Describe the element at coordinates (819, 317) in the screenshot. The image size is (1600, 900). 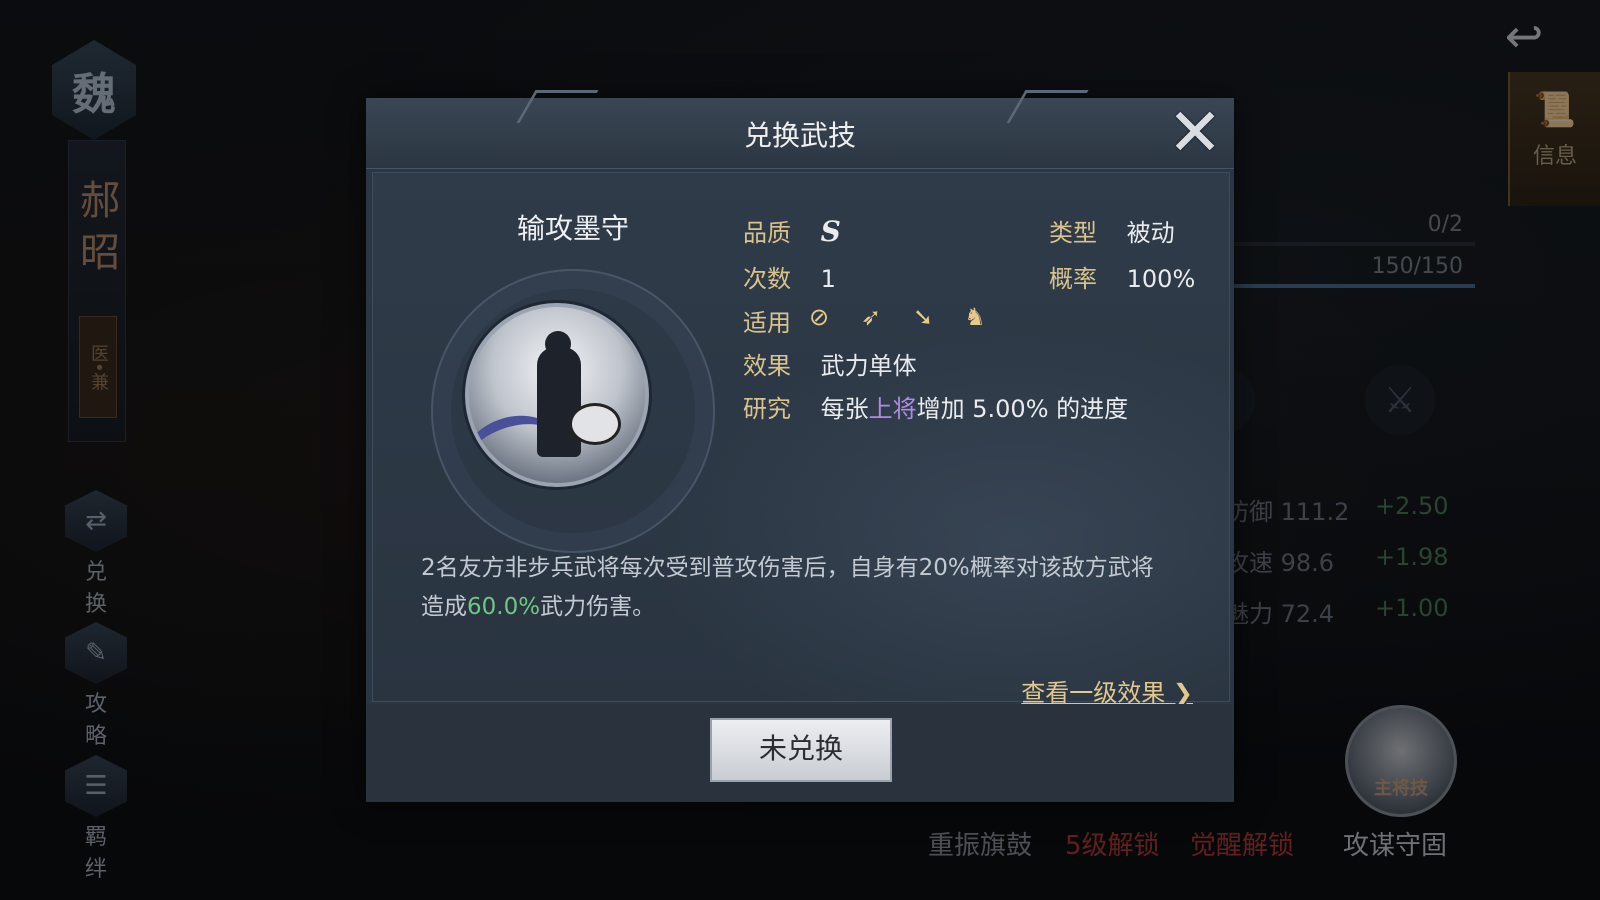
I see `shield-troop-icon: ⊘` at that location.